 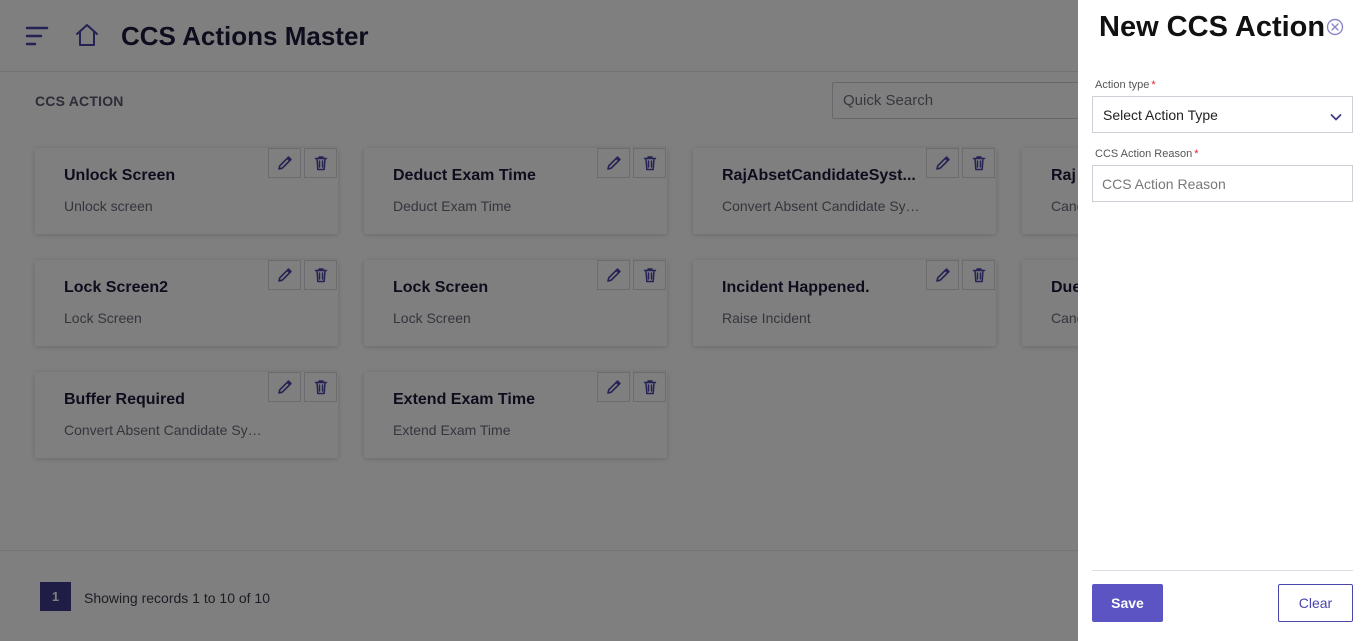 What do you see at coordinates (1315, 603) in the screenshot?
I see `clear-button: Clear` at bounding box center [1315, 603].